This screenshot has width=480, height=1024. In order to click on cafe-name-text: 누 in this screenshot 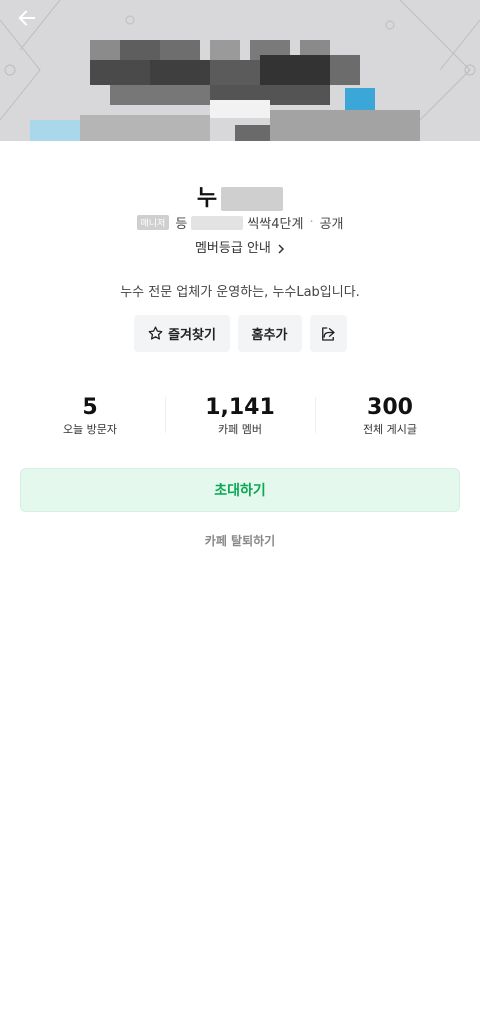, I will do `click(207, 198)`.